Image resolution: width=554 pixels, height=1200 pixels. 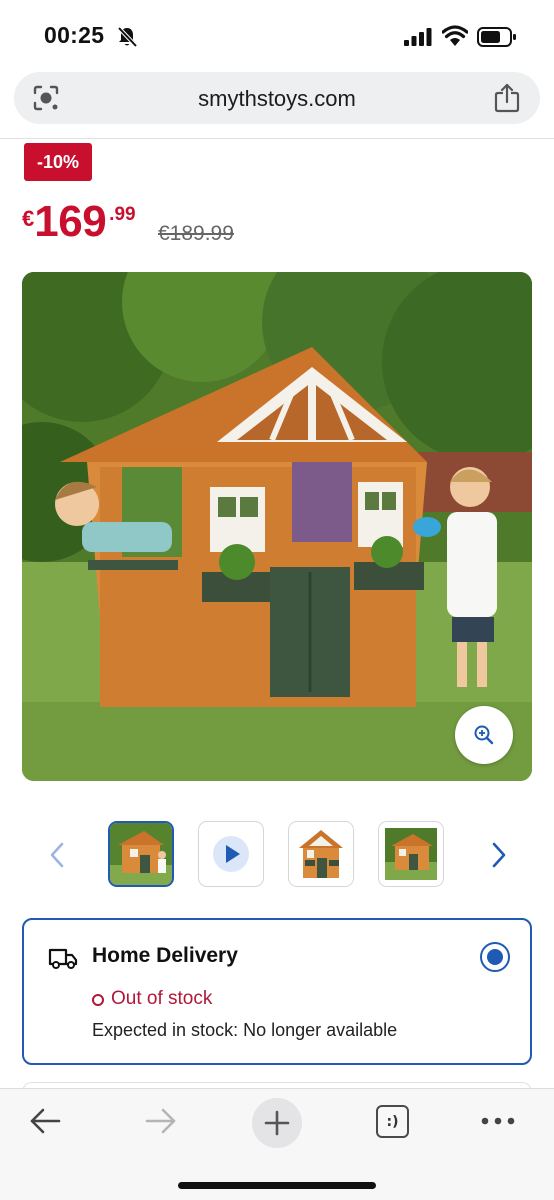 I want to click on stock-status: Out of stock, so click(x=162, y=998).